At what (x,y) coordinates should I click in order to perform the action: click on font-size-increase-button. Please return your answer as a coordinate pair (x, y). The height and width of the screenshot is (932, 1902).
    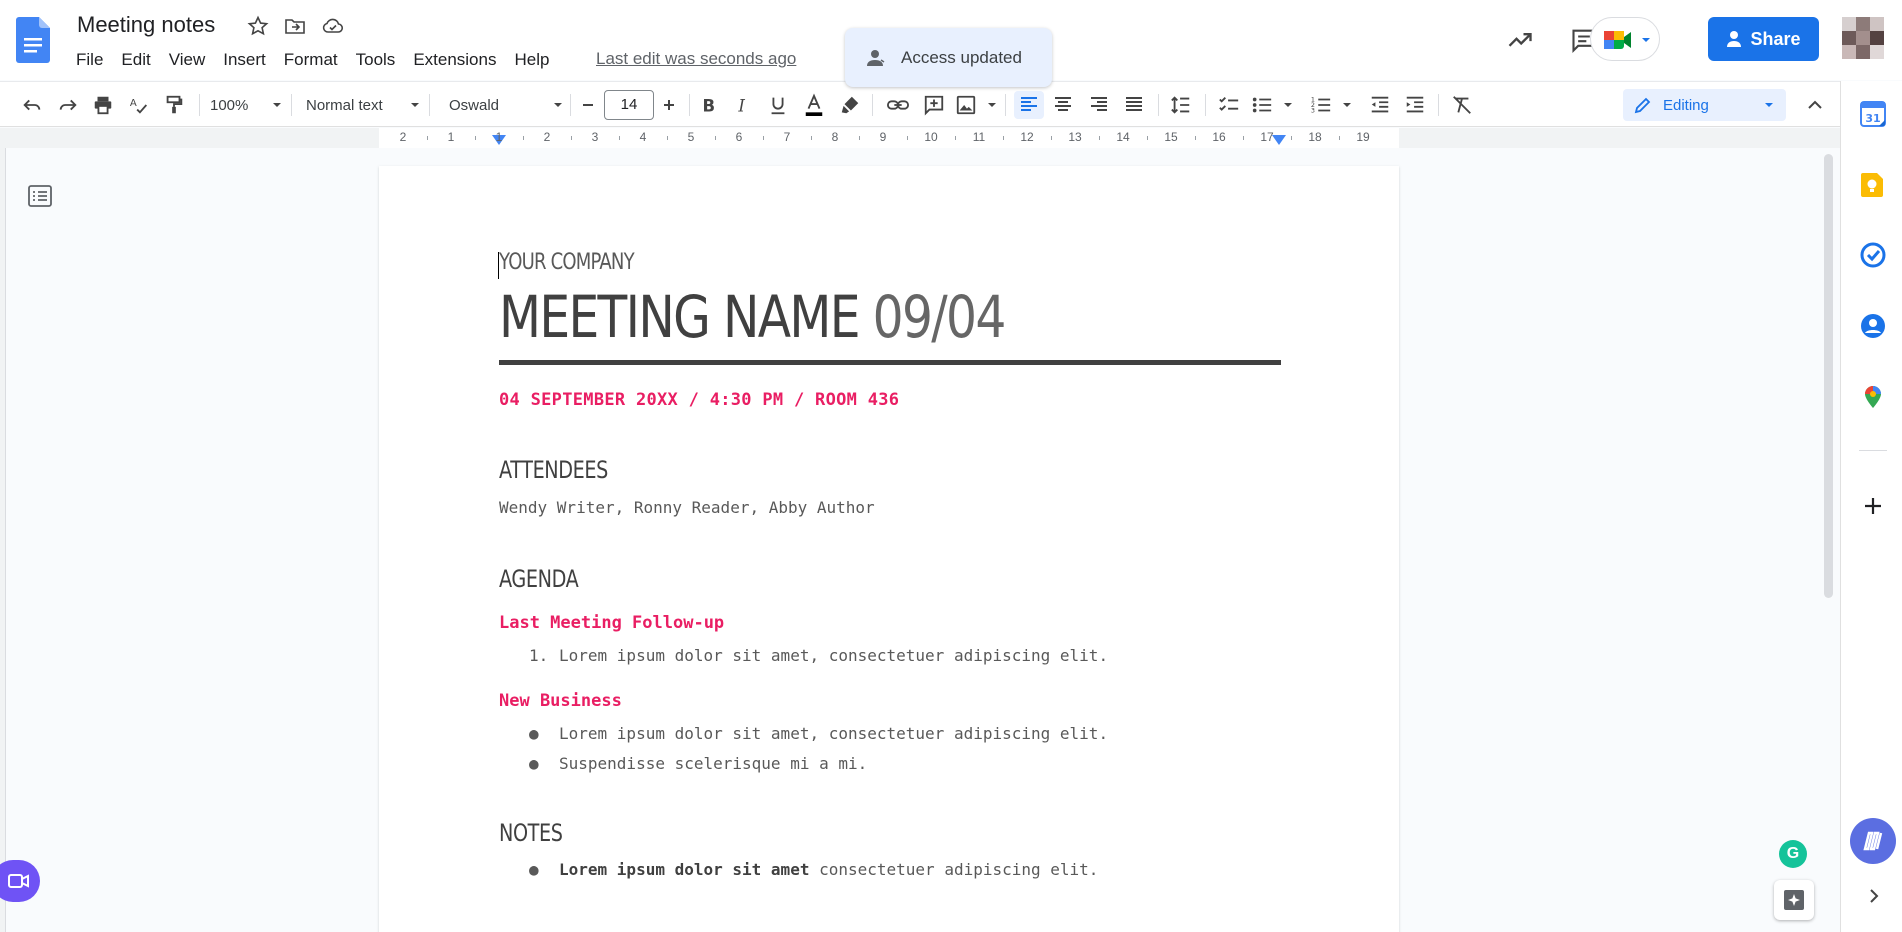
    Looking at the image, I should click on (669, 105).